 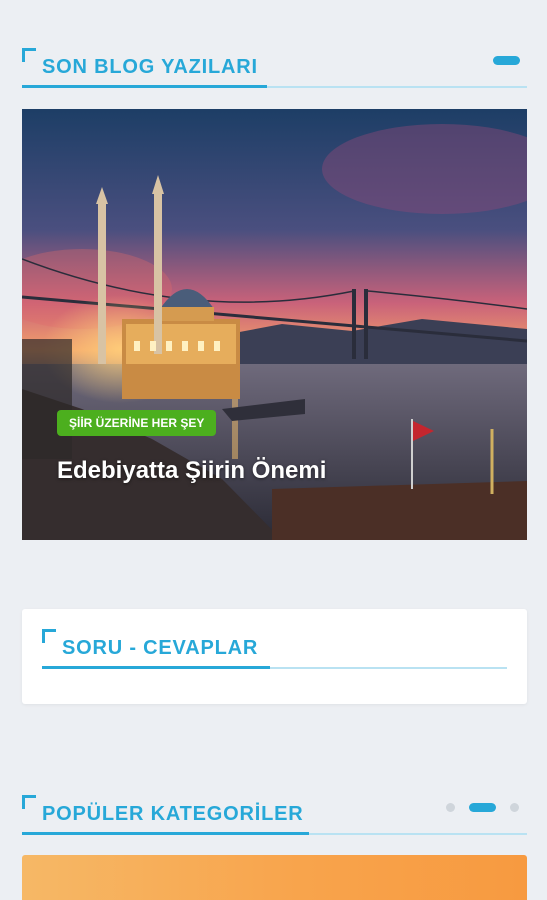 I want to click on category-card-image, so click(x=274, y=877).